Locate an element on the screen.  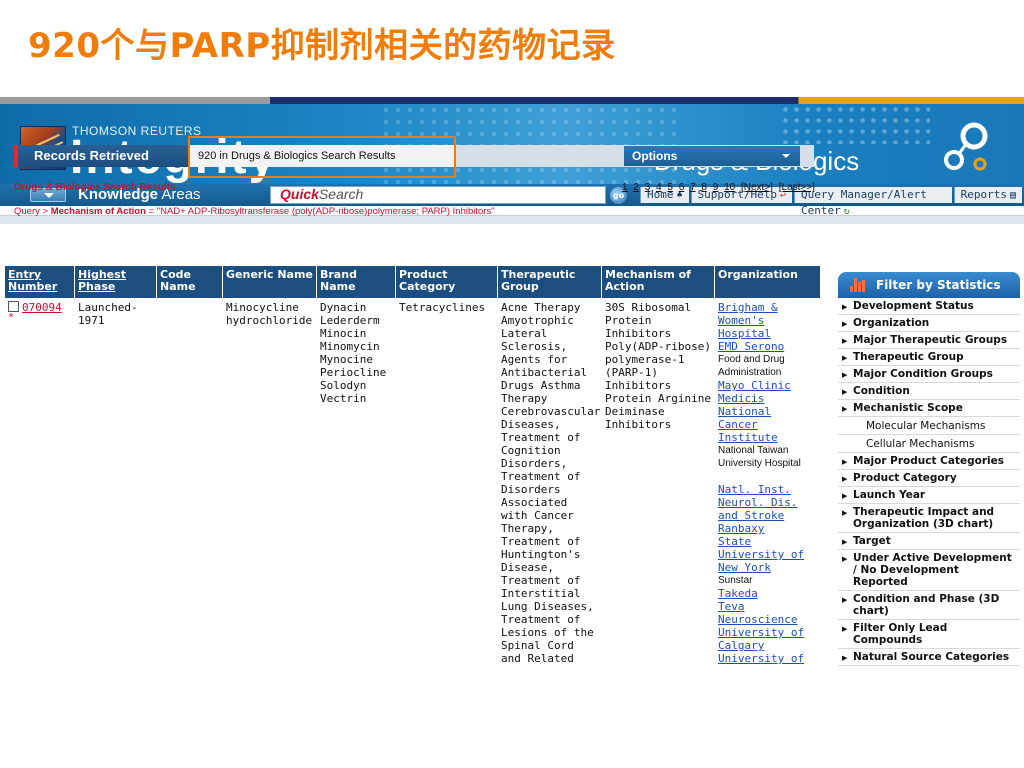
organization-link: University of Calgary is located at coordinates (766, 639).